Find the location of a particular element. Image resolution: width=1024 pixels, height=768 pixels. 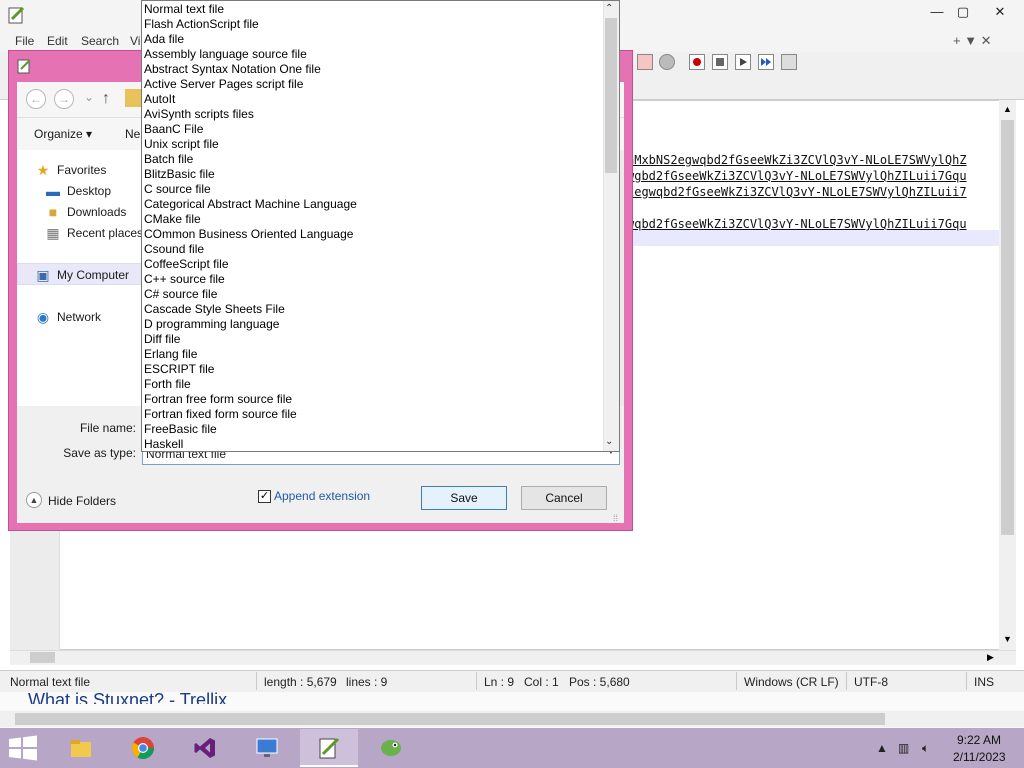

dropdown-option: Erlang file is located at coordinates (373, 354).